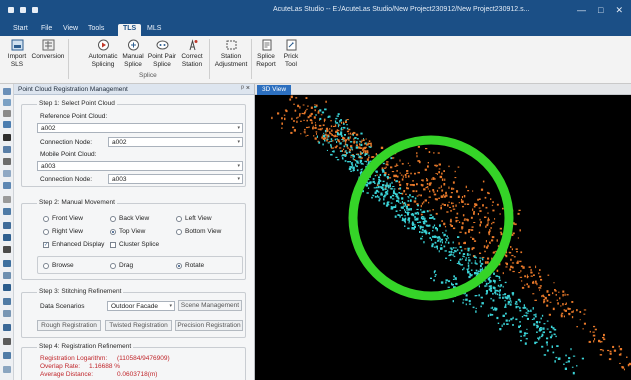 The image size is (631, 380). Describe the element at coordinates (175, 142) in the screenshot. I see `connection-node-select: a002 ▾` at that location.